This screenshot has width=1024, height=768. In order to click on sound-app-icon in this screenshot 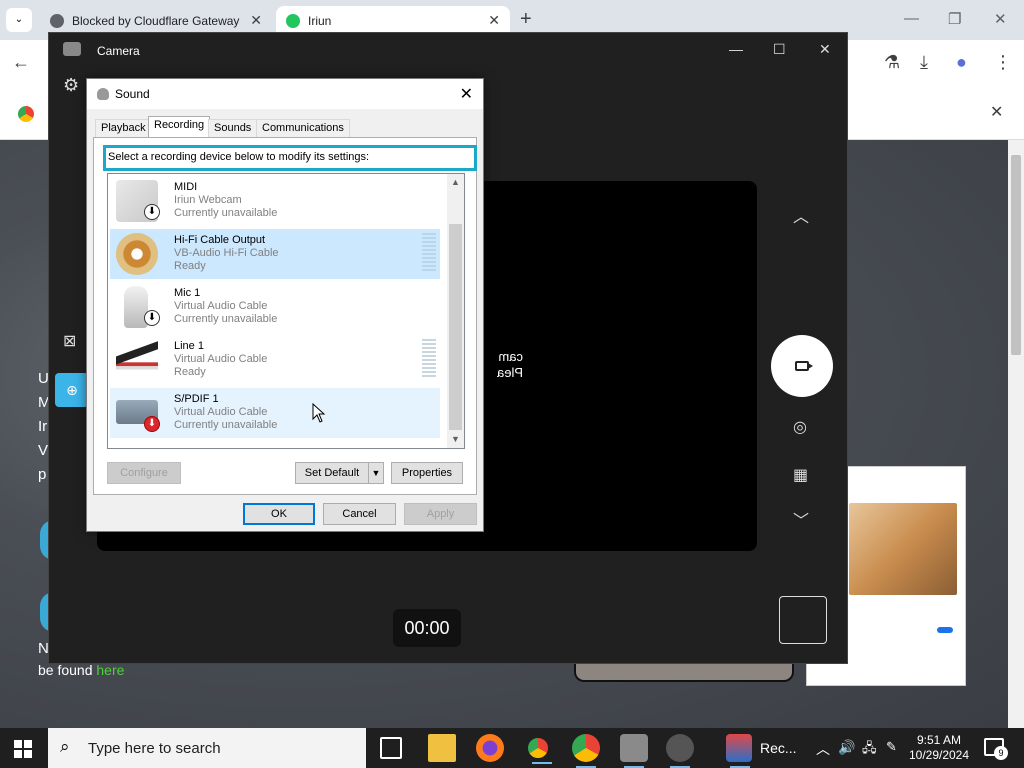, I will do `click(680, 751)`.